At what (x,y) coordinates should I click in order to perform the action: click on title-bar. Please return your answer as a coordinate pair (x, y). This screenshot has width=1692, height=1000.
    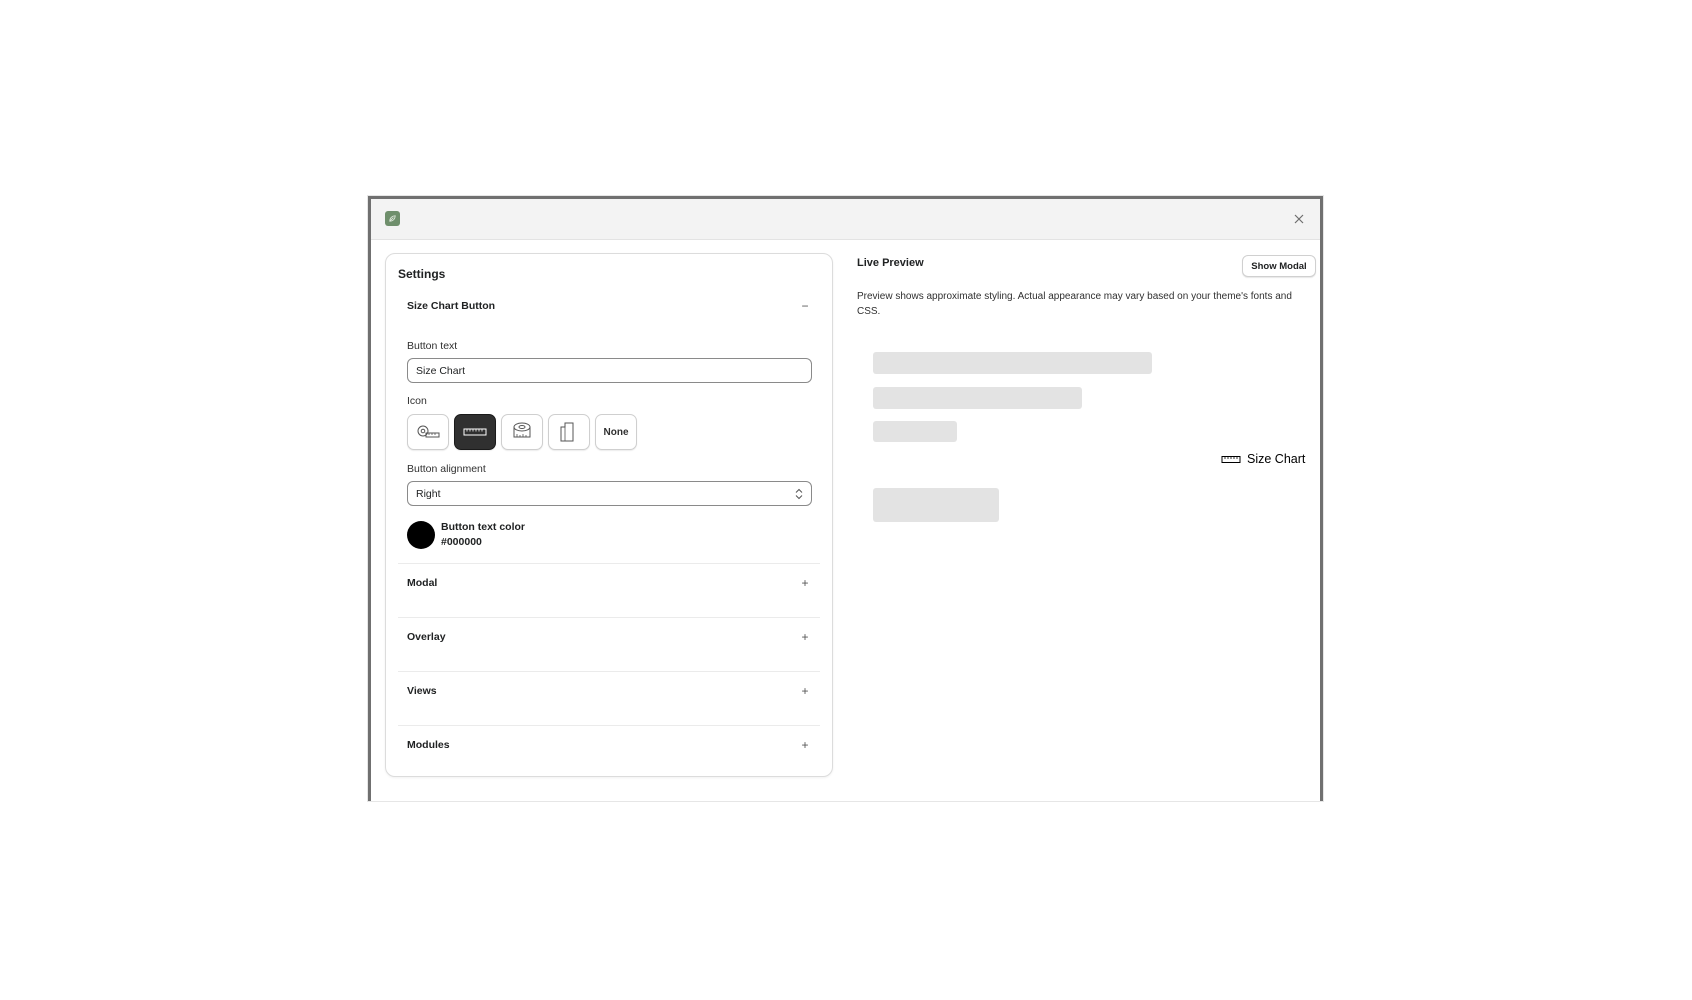
    Looking at the image, I should click on (845, 219).